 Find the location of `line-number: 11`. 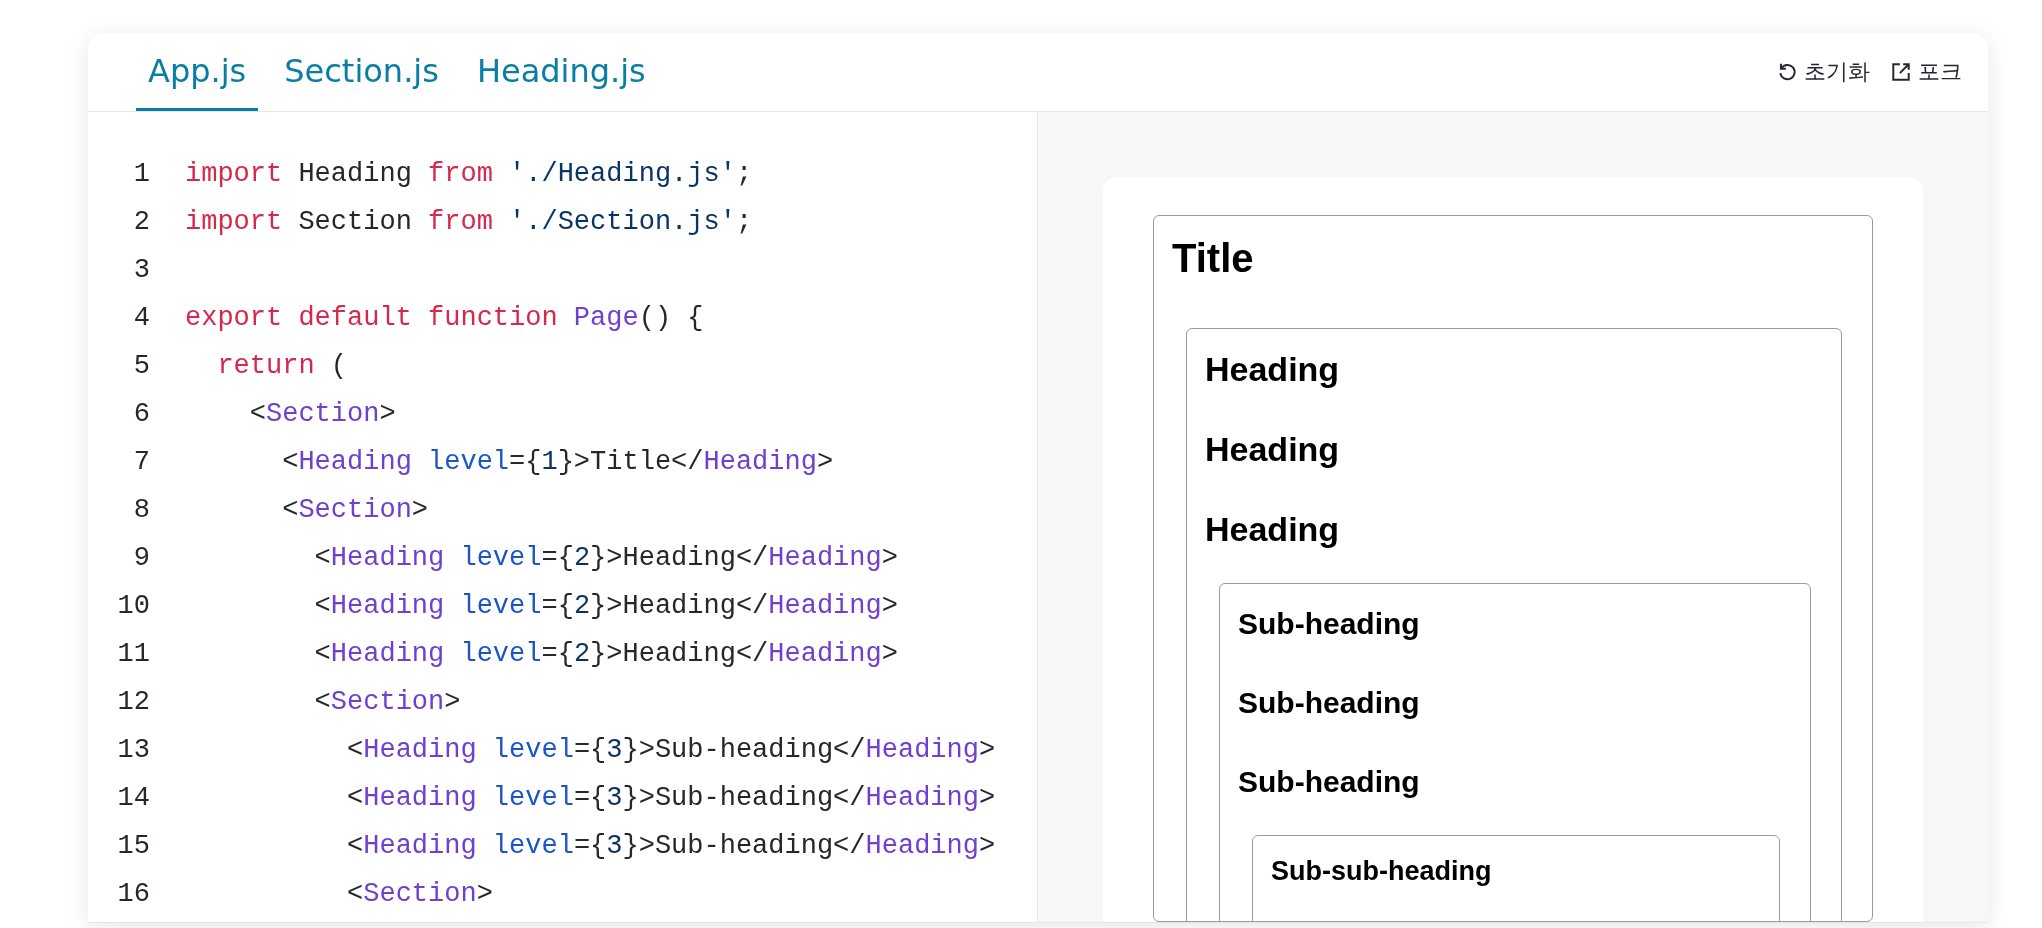

line-number: 11 is located at coordinates (133, 654).